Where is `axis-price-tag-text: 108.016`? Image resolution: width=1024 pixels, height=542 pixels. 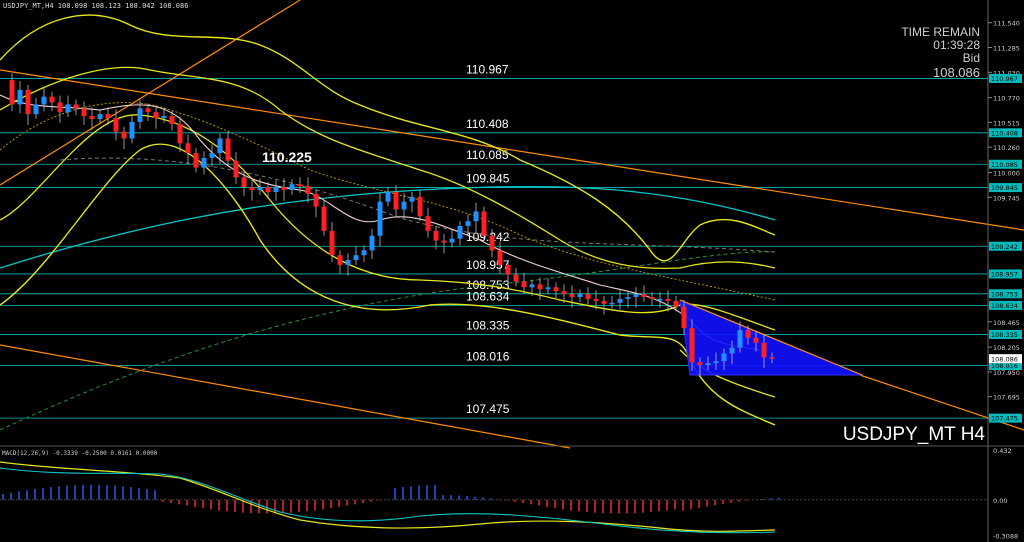
axis-price-tag-text: 108.016 is located at coordinates (1004, 366).